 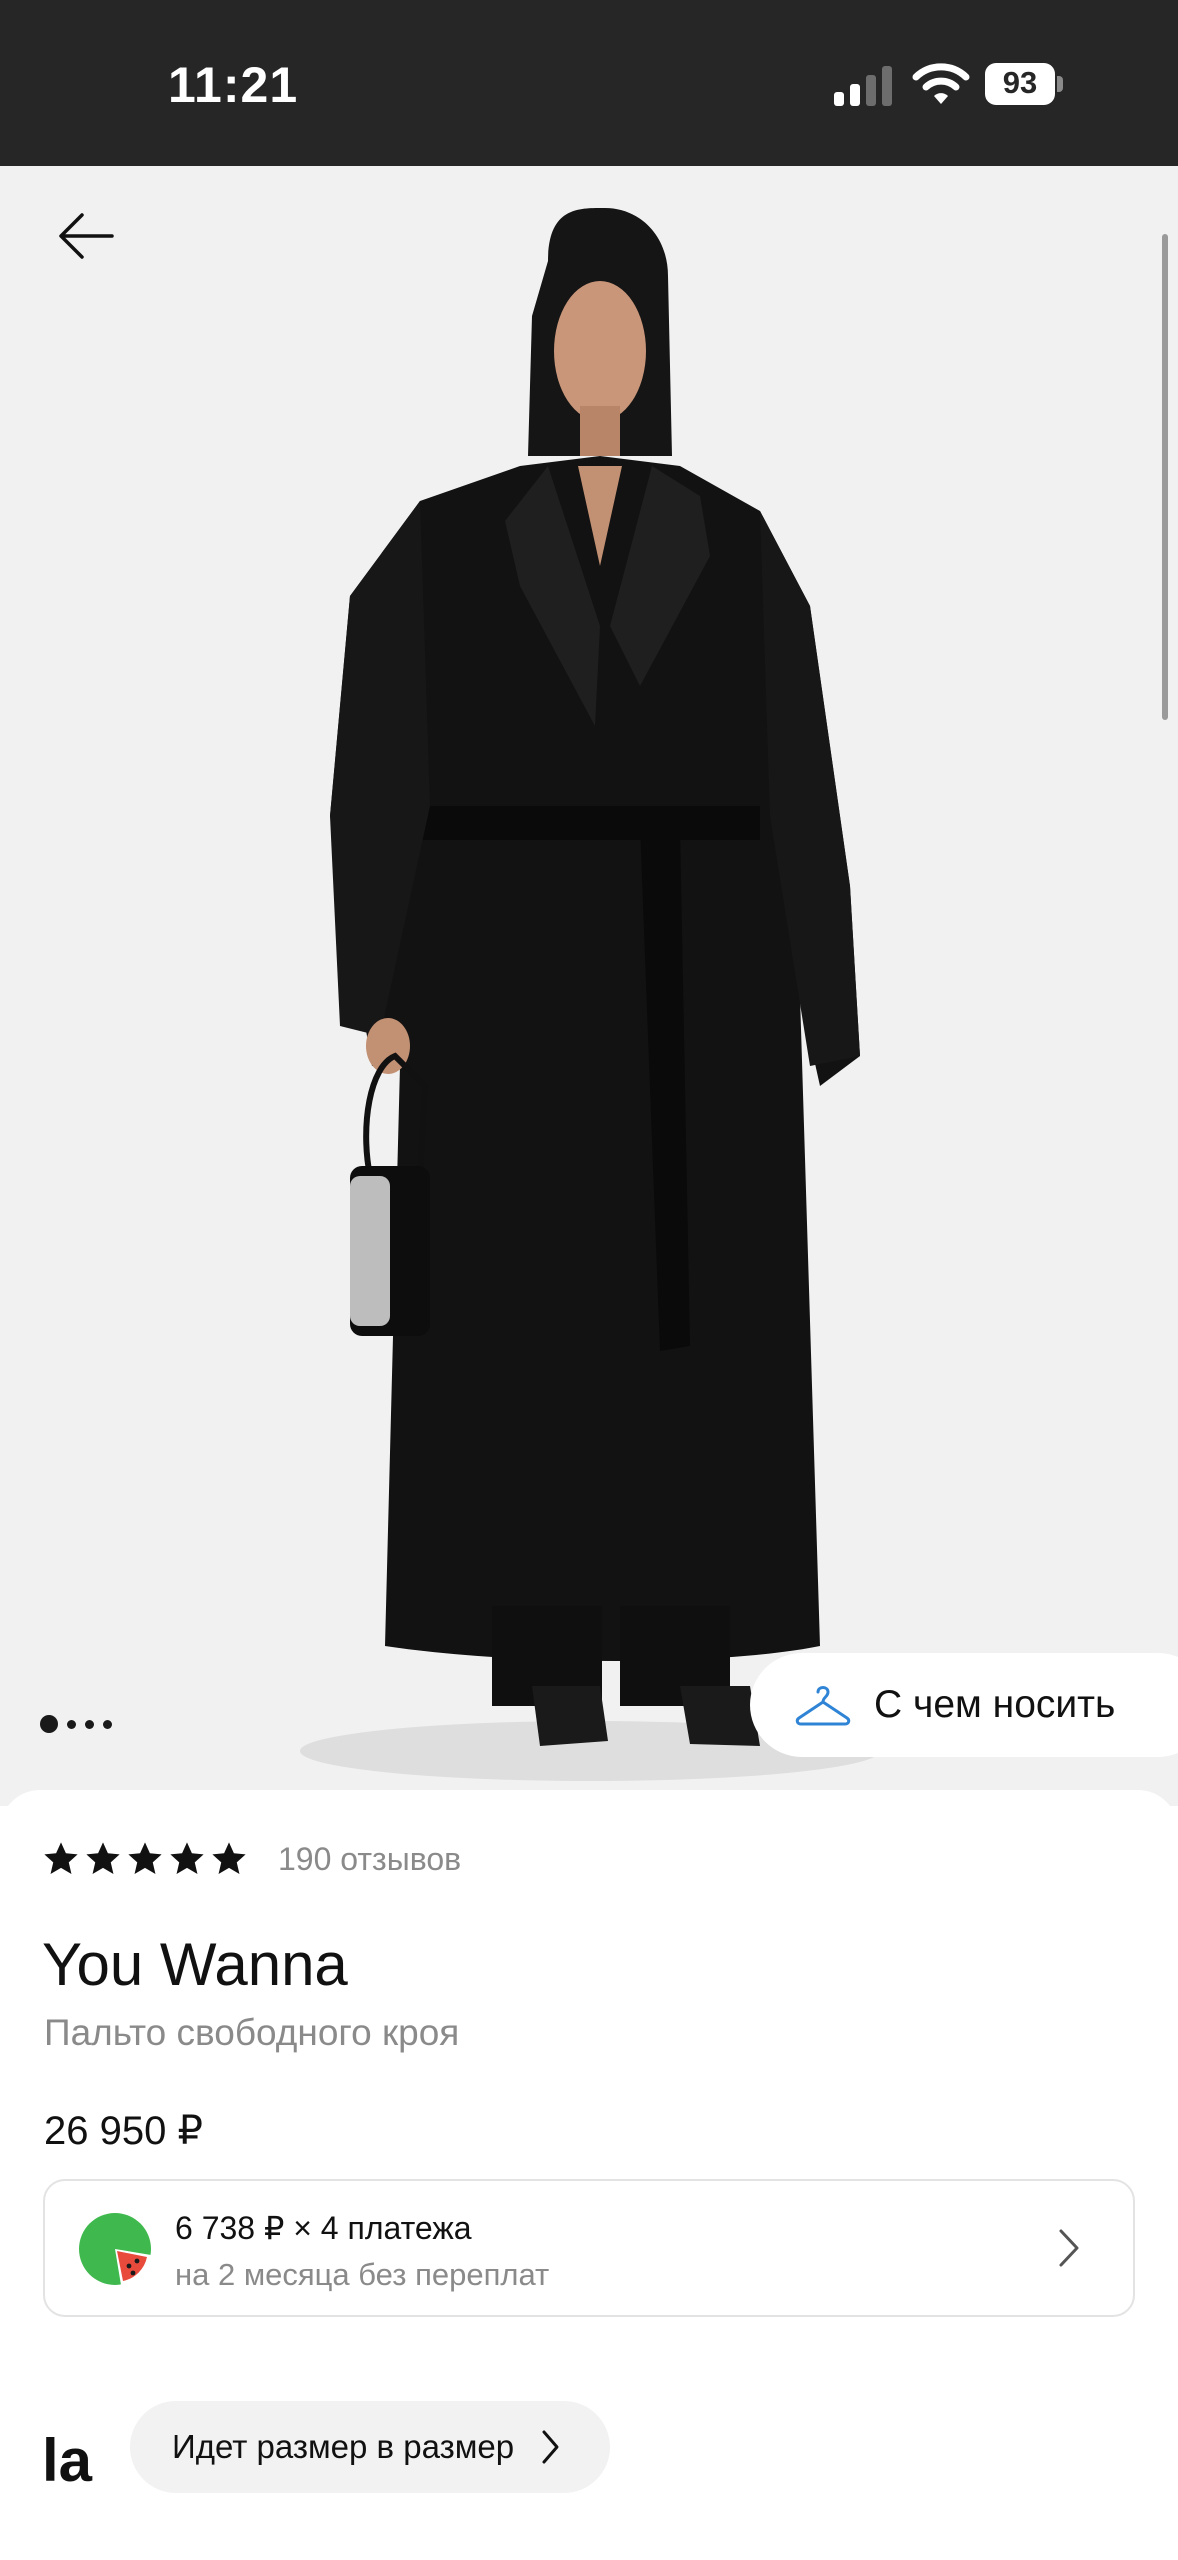 What do you see at coordinates (941, 83) in the screenshot?
I see `wifi-icon` at bounding box center [941, 83].